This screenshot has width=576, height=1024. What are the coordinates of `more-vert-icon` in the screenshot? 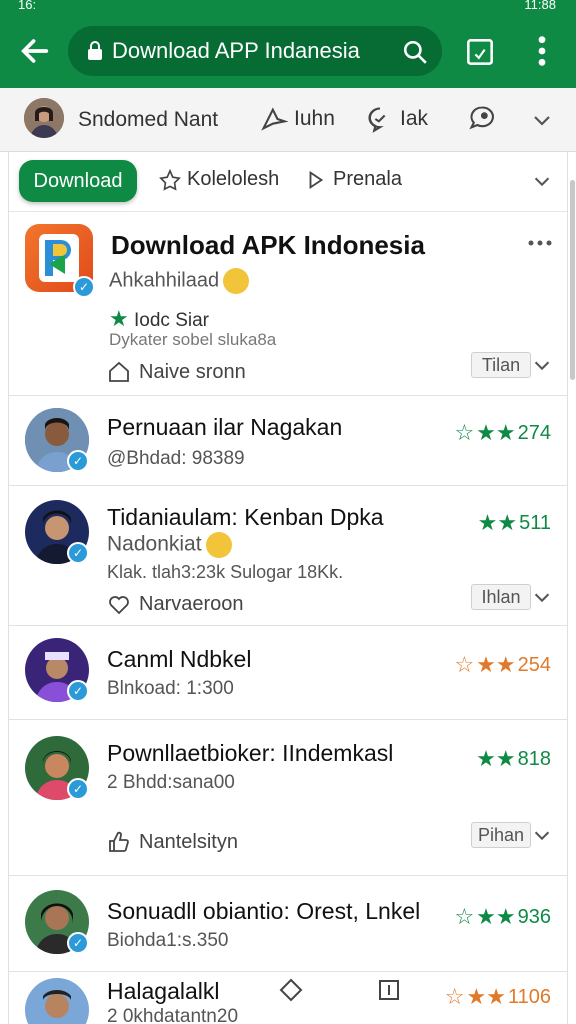 It's located at (542, 51).